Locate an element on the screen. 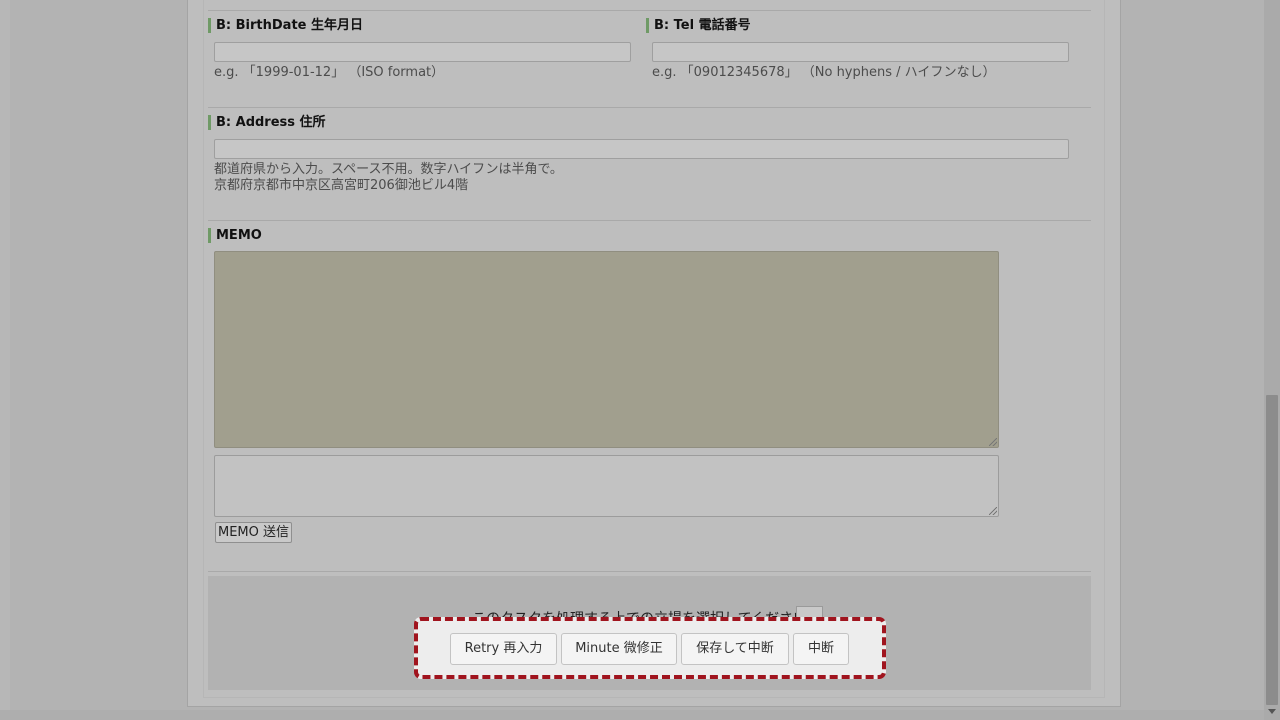 The image size is (1280, 720). address-example: 京都府京都市中京区高宮町206御池ビル4階 is located at coordinates (341, 185).